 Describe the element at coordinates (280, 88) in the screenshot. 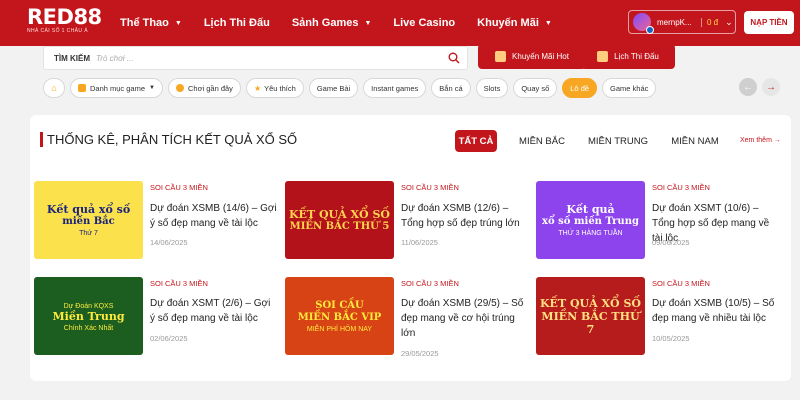

I see `category-label: Yêu thích` at that location.